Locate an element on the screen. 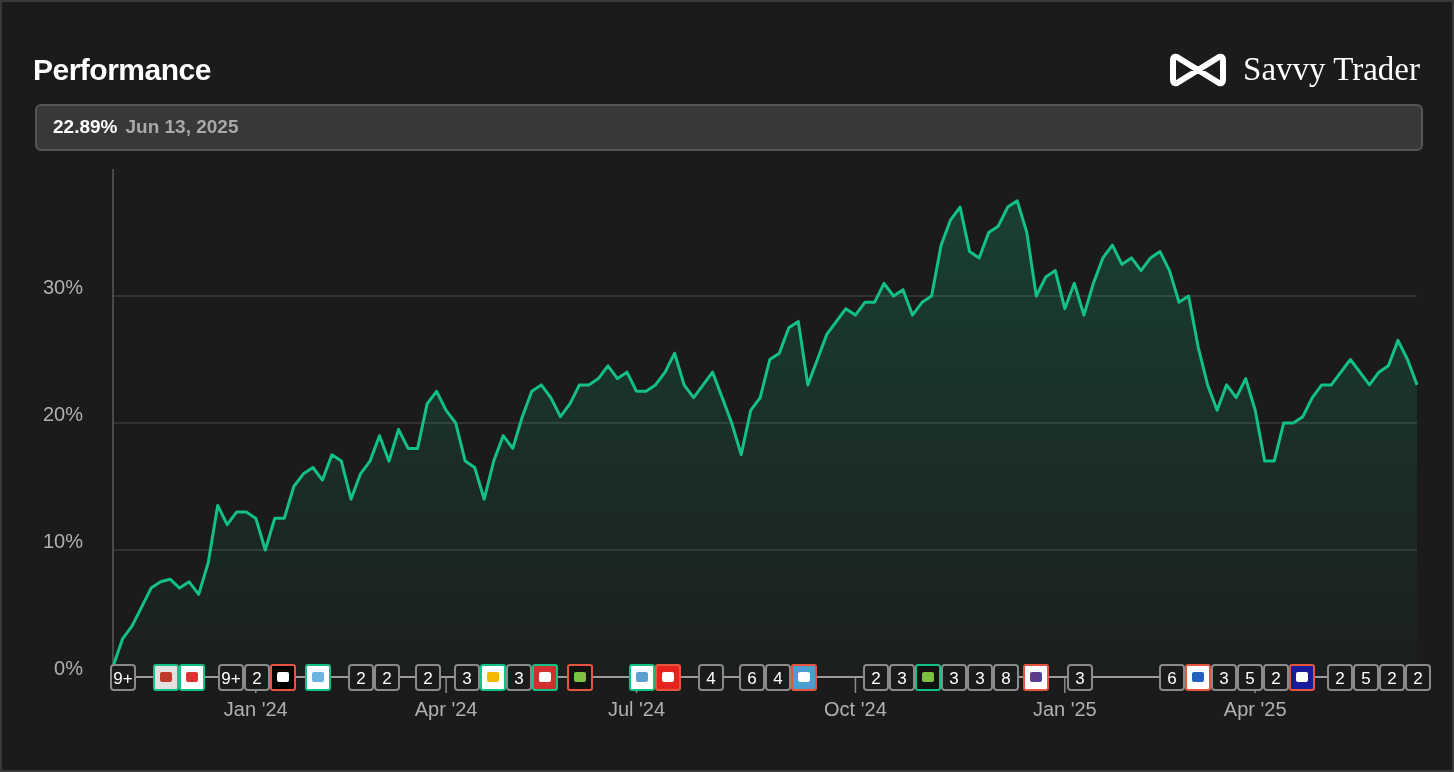  card-title: Performance is located at coordinates (122, 70).